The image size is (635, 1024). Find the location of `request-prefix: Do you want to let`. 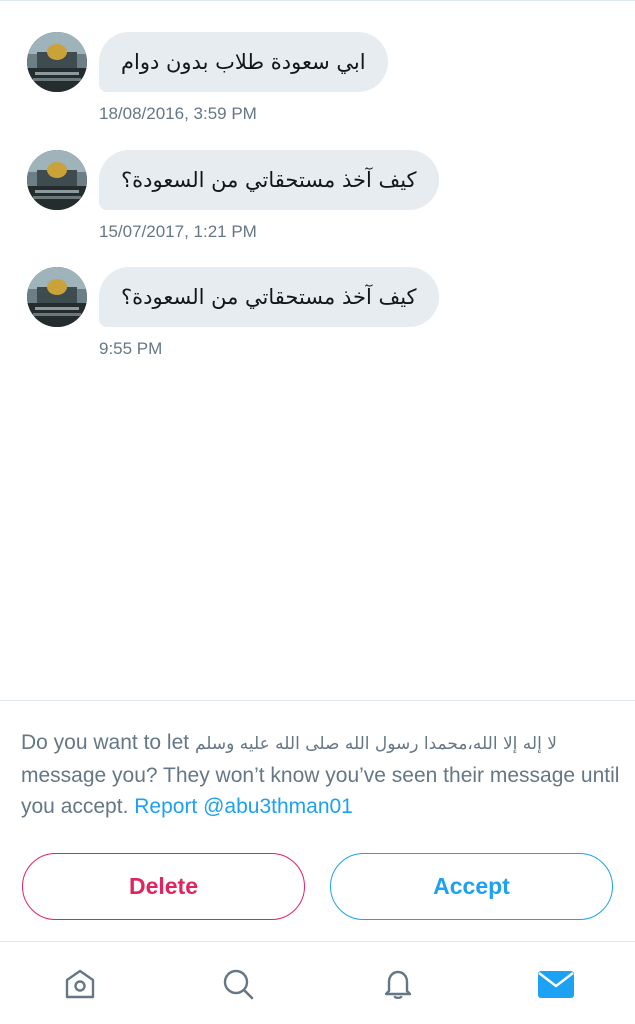

request-prefix: Do you want to let is located at coordinates (108, 742).